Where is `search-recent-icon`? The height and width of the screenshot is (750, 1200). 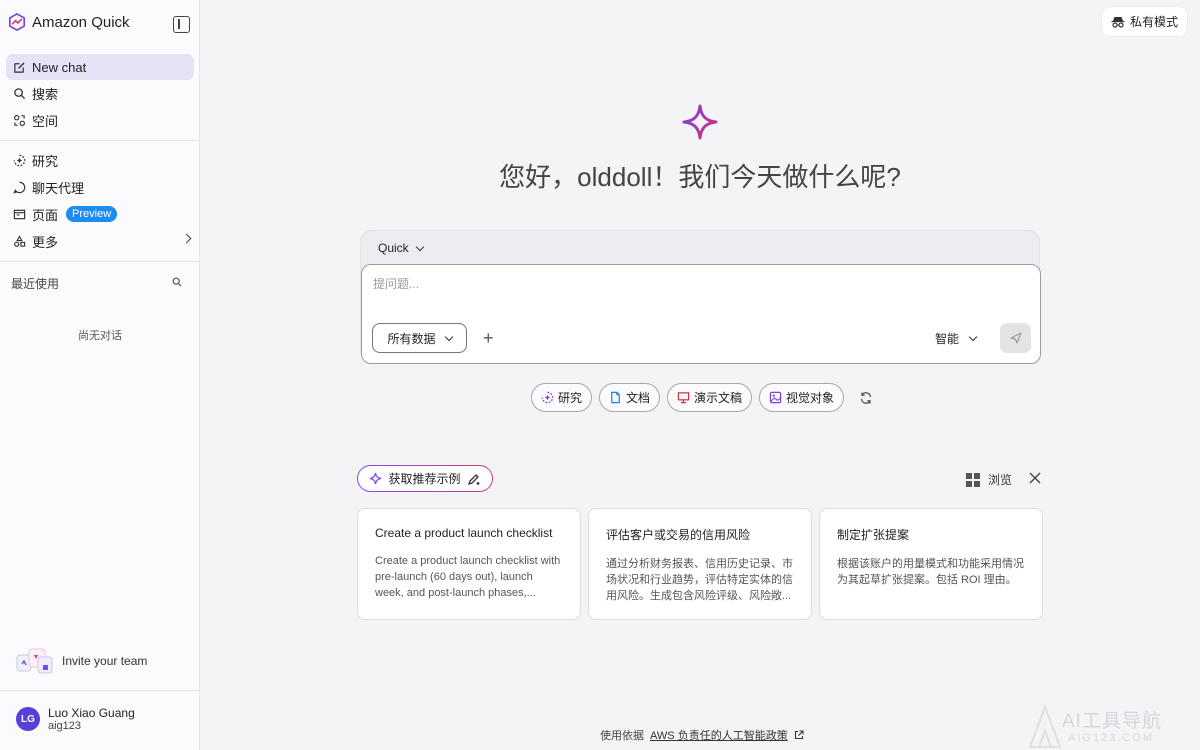
search-recent-icon is located at coordinates (177, 282).